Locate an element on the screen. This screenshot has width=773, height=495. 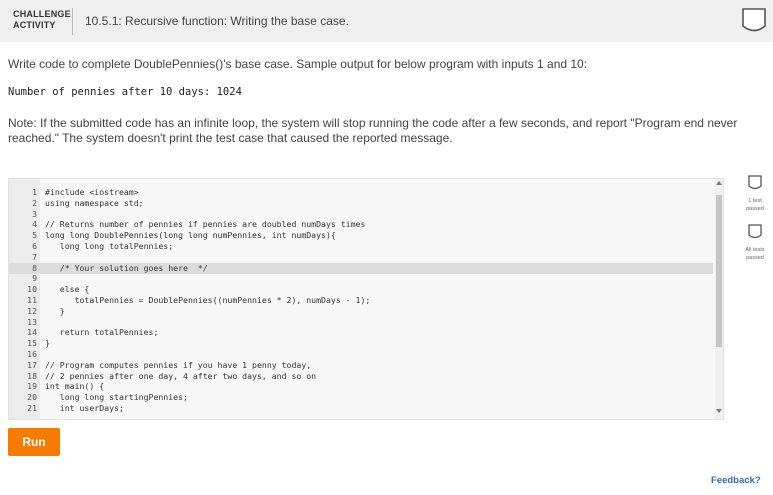
line-number: 1 is located at coordinates (34, 192).